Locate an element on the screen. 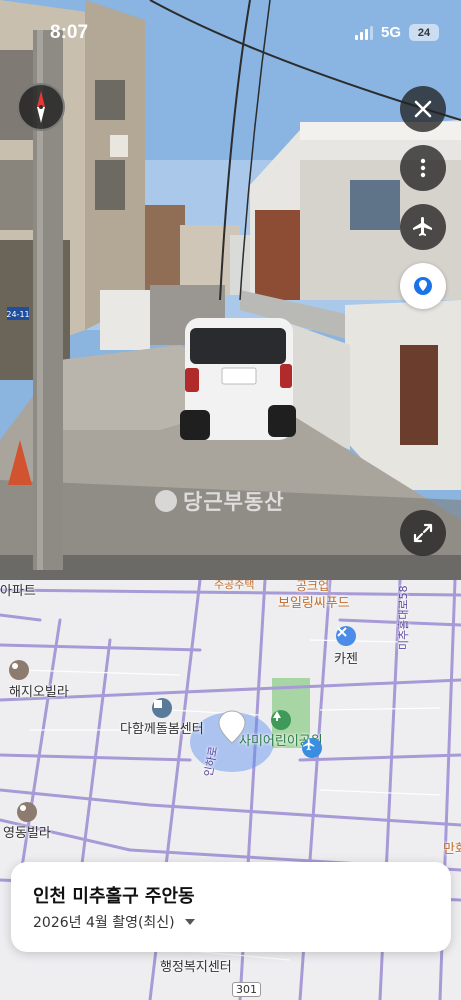  map-label-number: 301 is located at coordinates (246, 989).